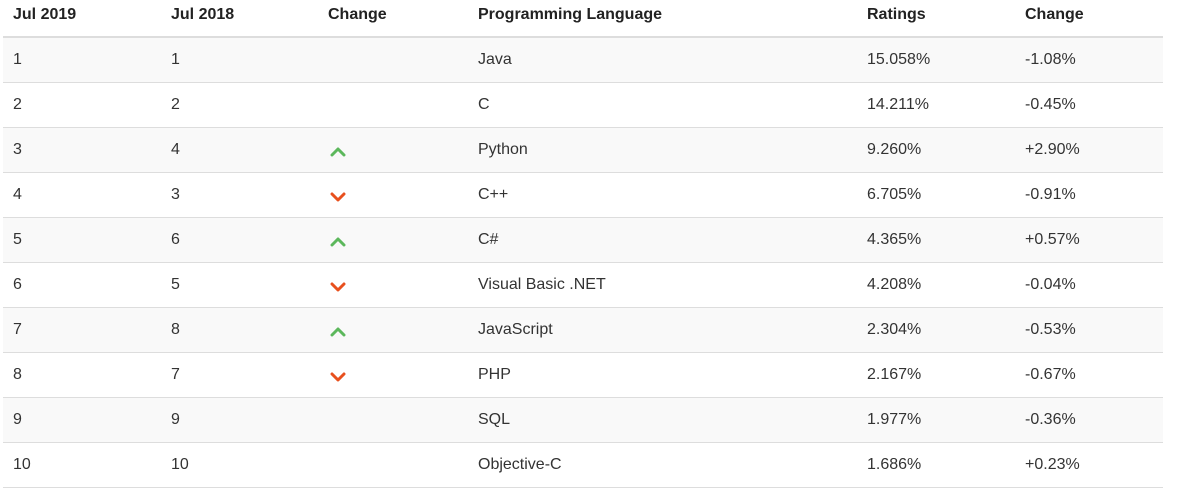 The width and height of the screenshot is (1177, 490). I want to click on cell-language: Objective-C, so click(662, 465).